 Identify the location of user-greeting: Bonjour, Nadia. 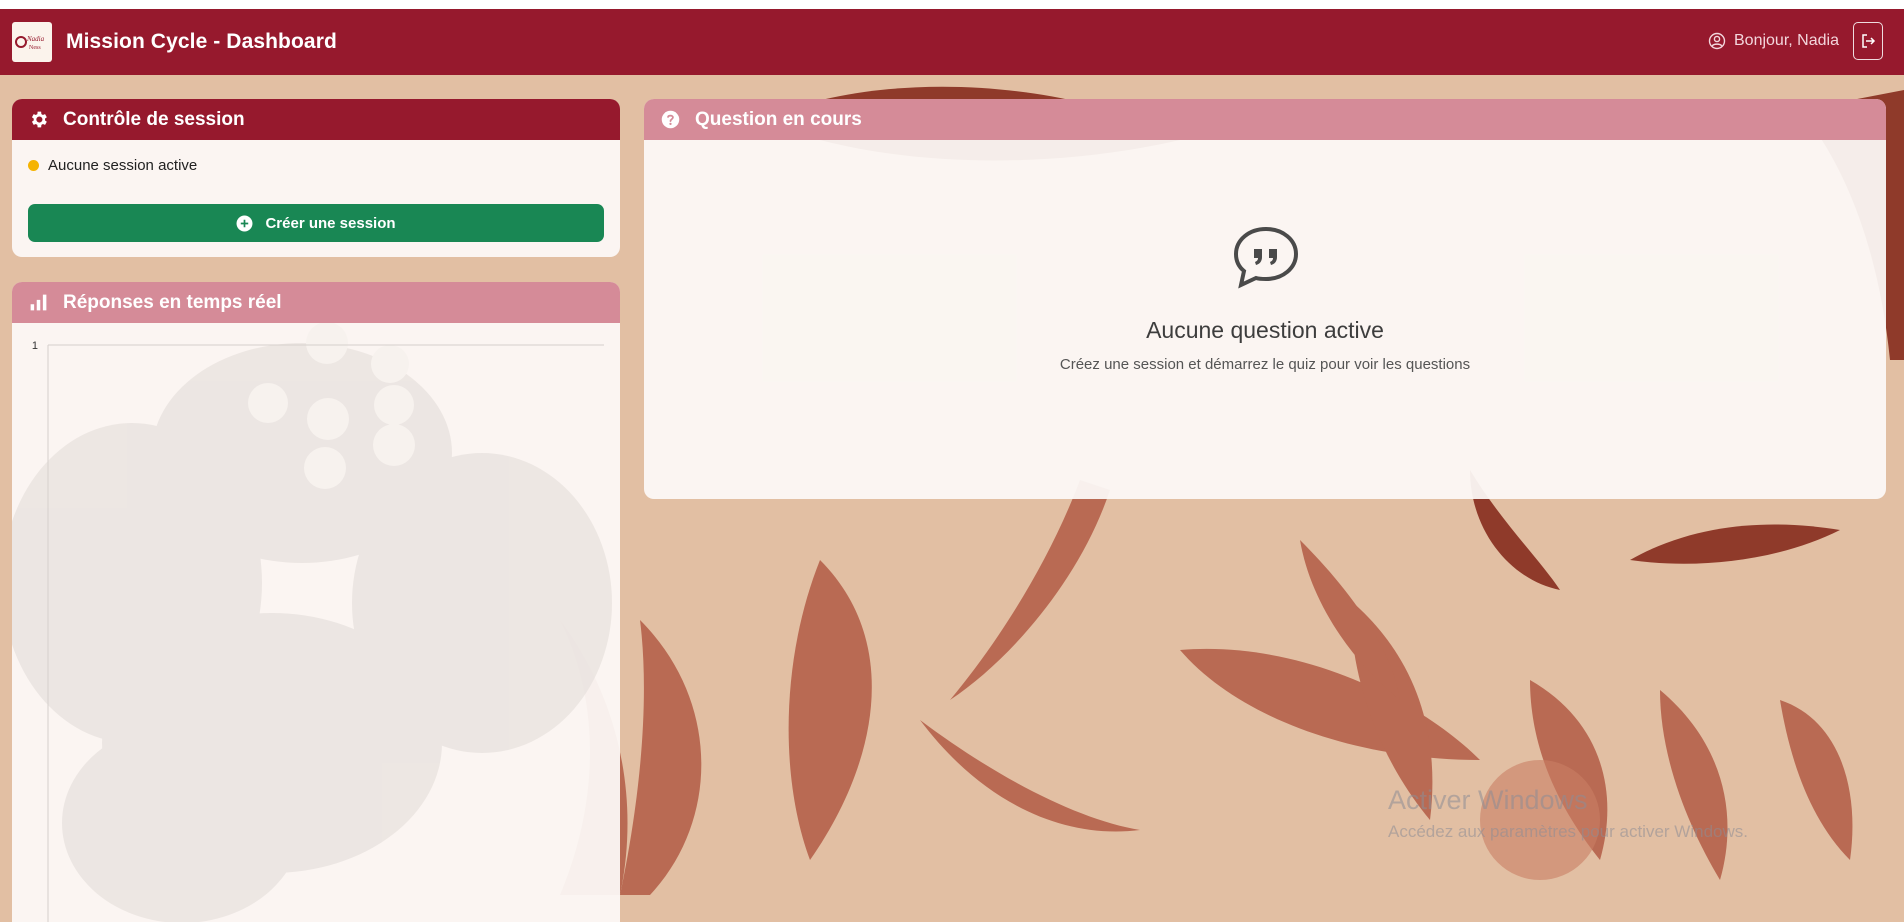
(1773, 41).